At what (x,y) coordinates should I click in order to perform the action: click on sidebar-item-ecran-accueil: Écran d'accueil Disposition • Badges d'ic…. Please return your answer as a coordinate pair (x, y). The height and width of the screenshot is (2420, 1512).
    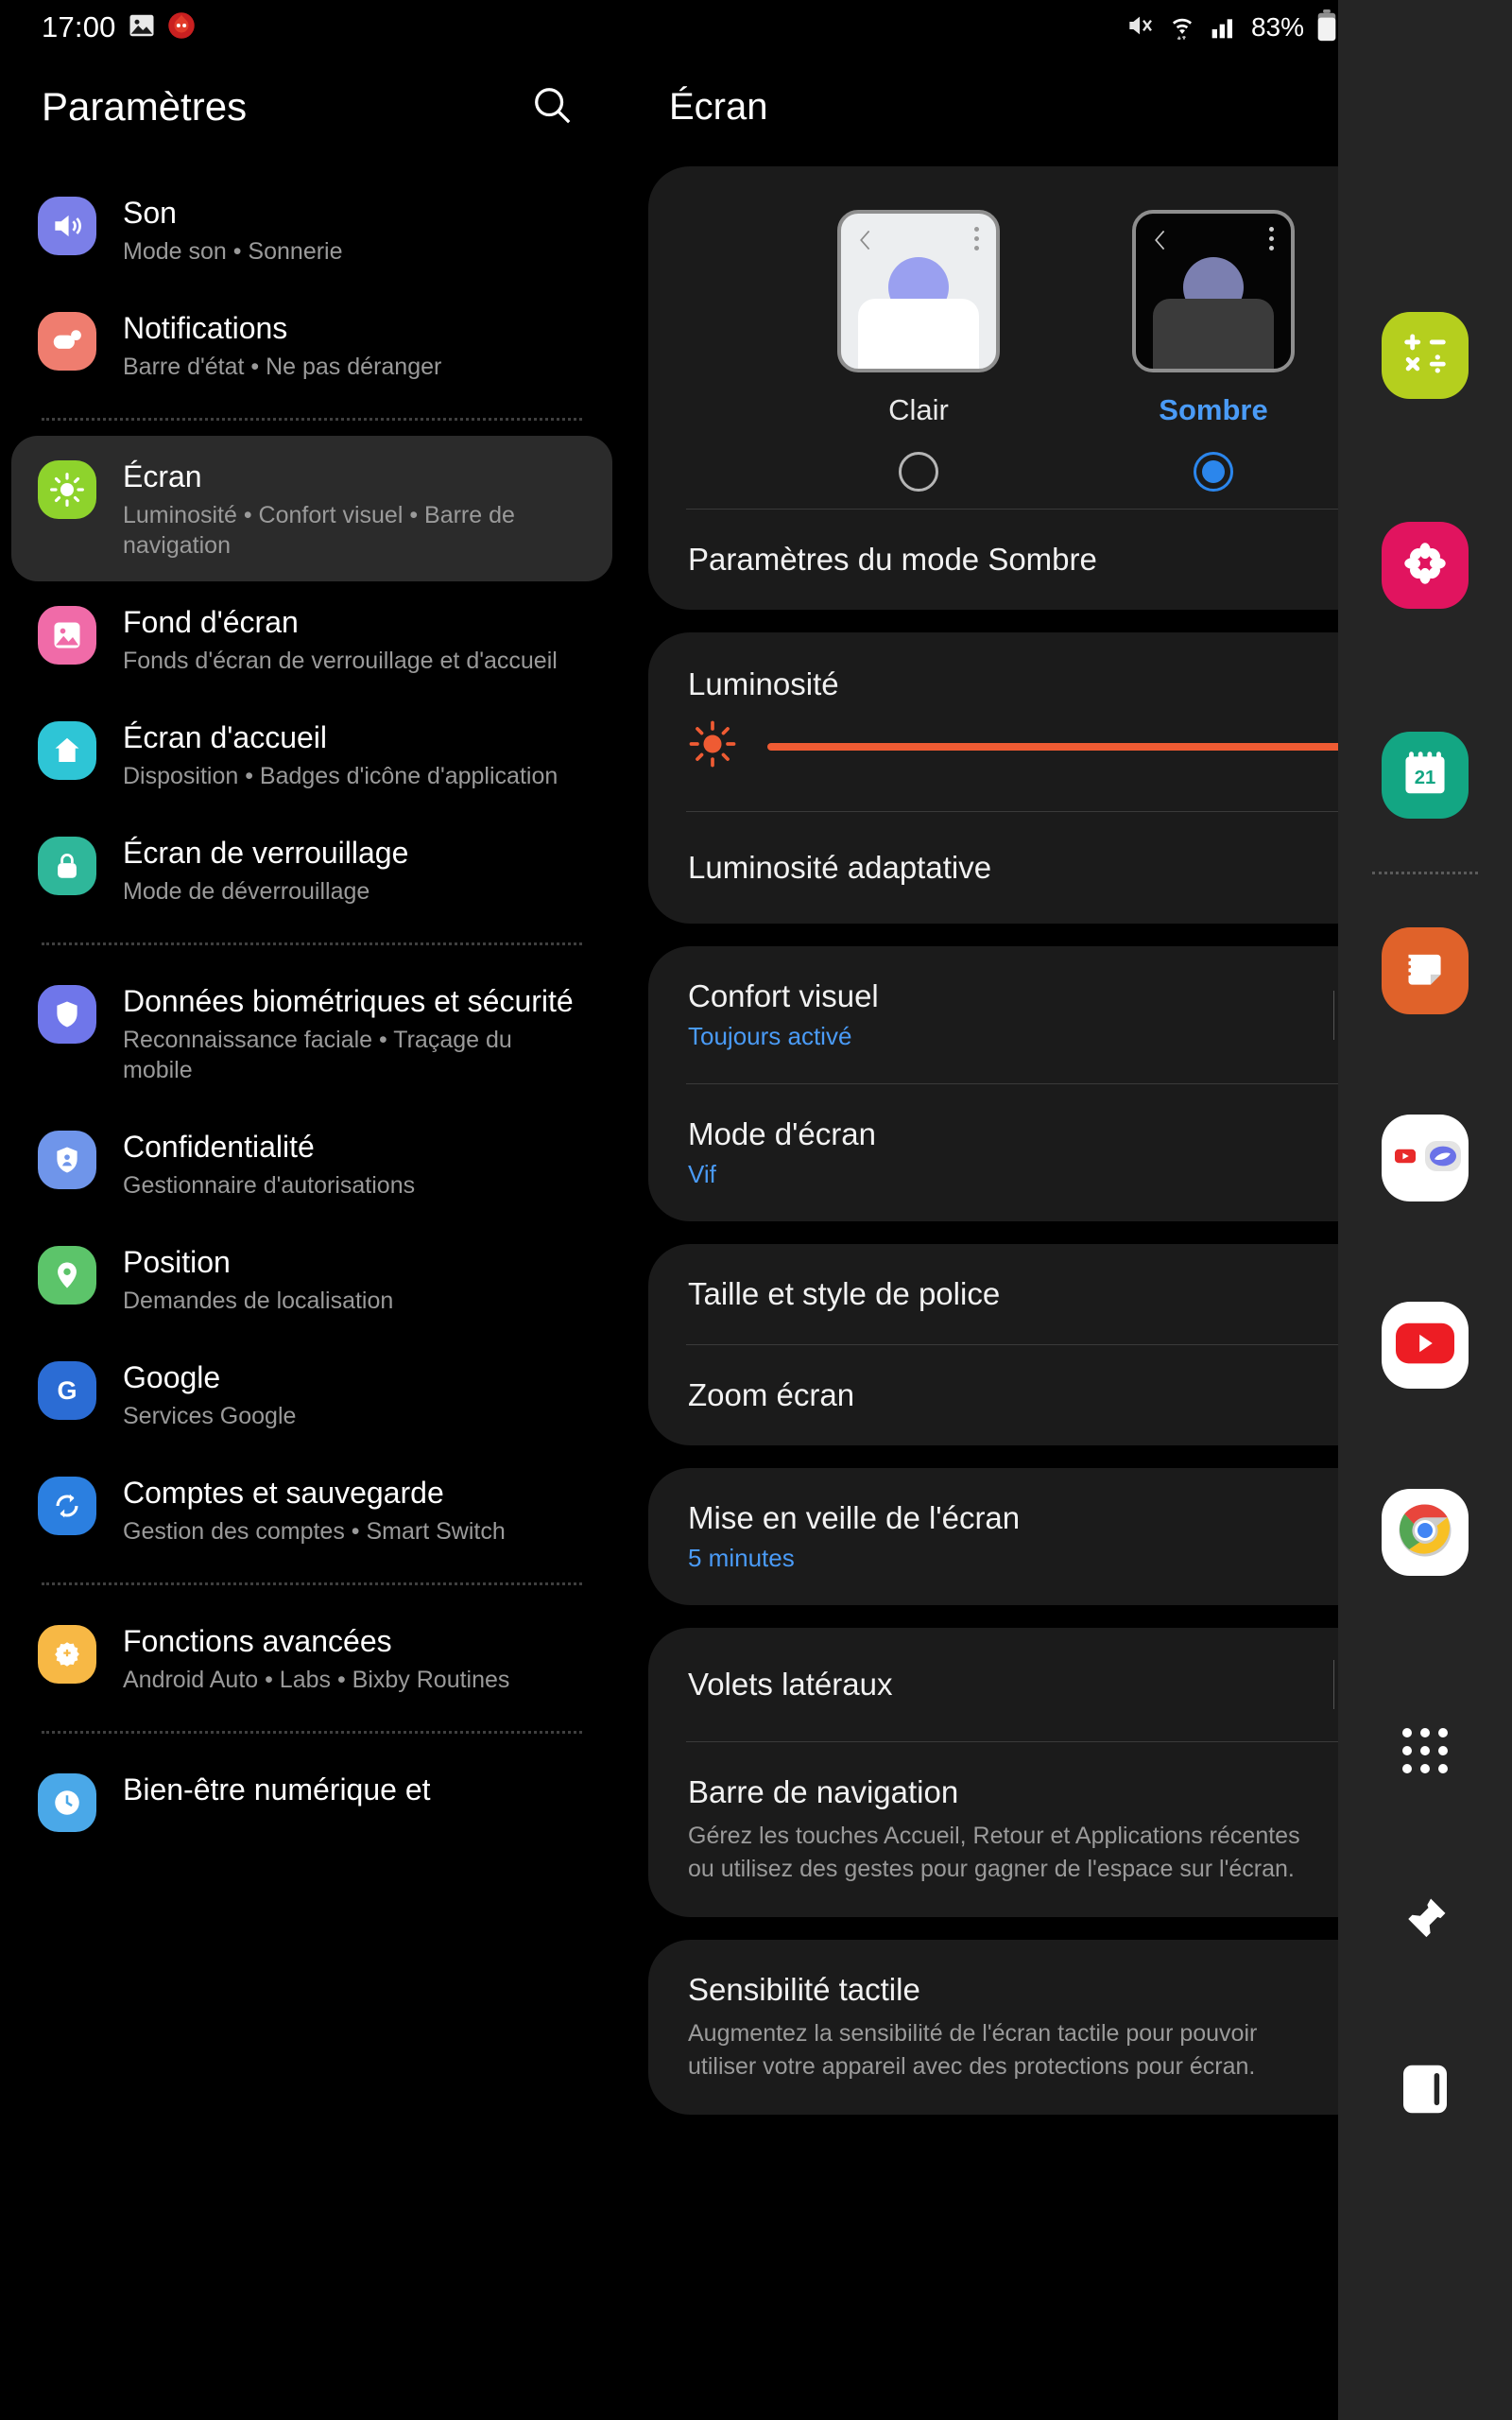
    Looking at the image, I should click on (311, 754).